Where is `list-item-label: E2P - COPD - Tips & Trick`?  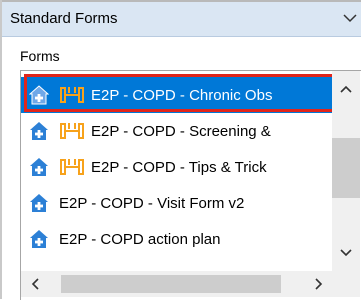 list-item-label: E2P - COPD - Tips & Trick is located at coordinates (179, 167).